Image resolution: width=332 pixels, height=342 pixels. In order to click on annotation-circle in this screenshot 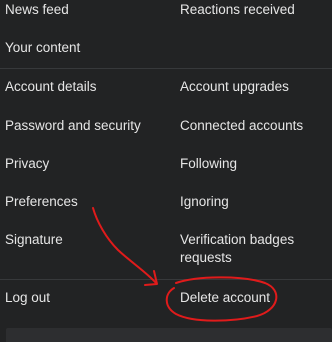, I will do `click(221, 299)`.